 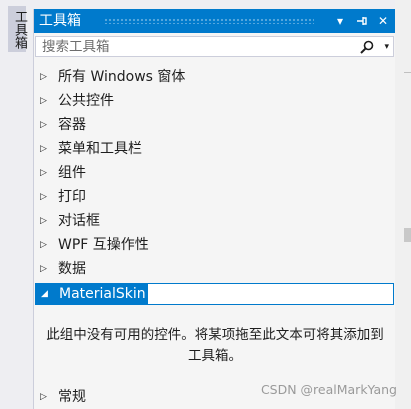 What do you see at coordinates (17, 29) in the screenshot?
I see `toolbox-side-tab: 工具箱` at bounding box center [17, 29].